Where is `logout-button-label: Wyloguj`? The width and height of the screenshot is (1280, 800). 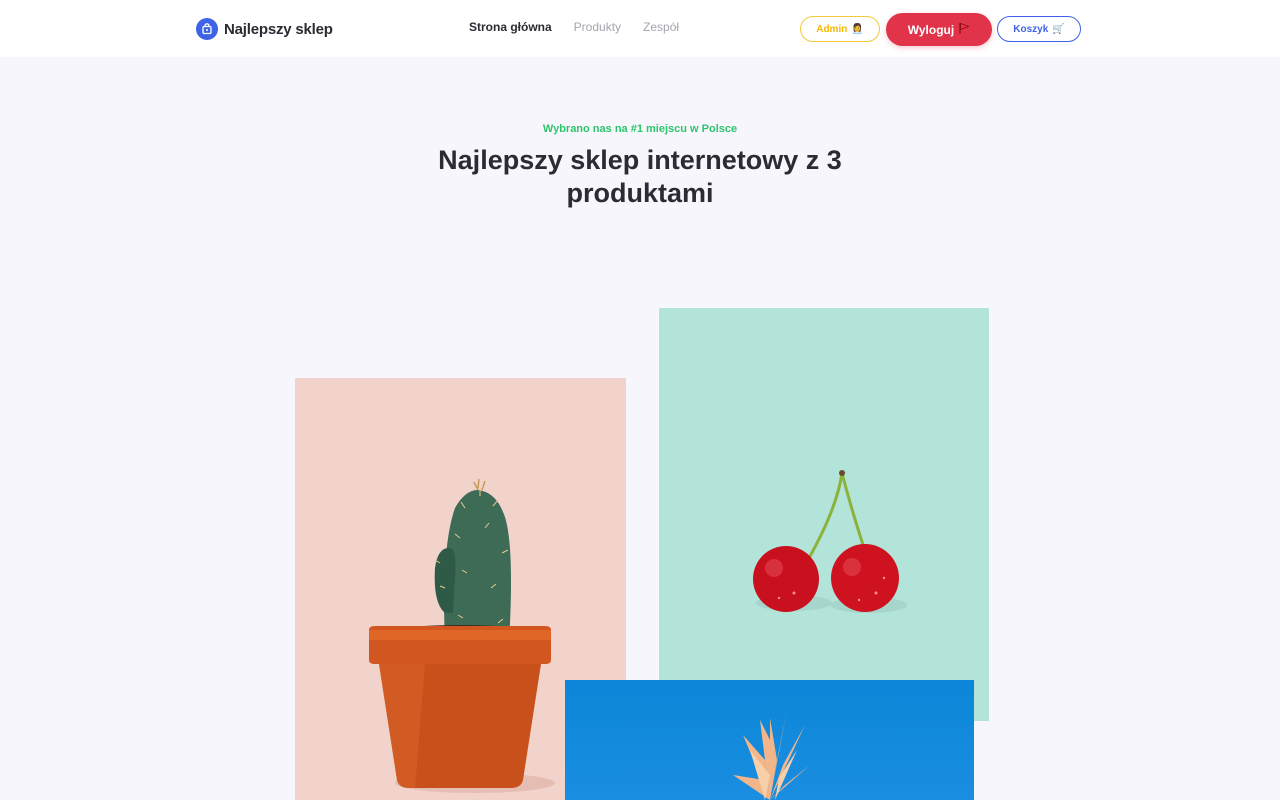
logout-button-label: Wyloguj is located at coordinates (931, 29).